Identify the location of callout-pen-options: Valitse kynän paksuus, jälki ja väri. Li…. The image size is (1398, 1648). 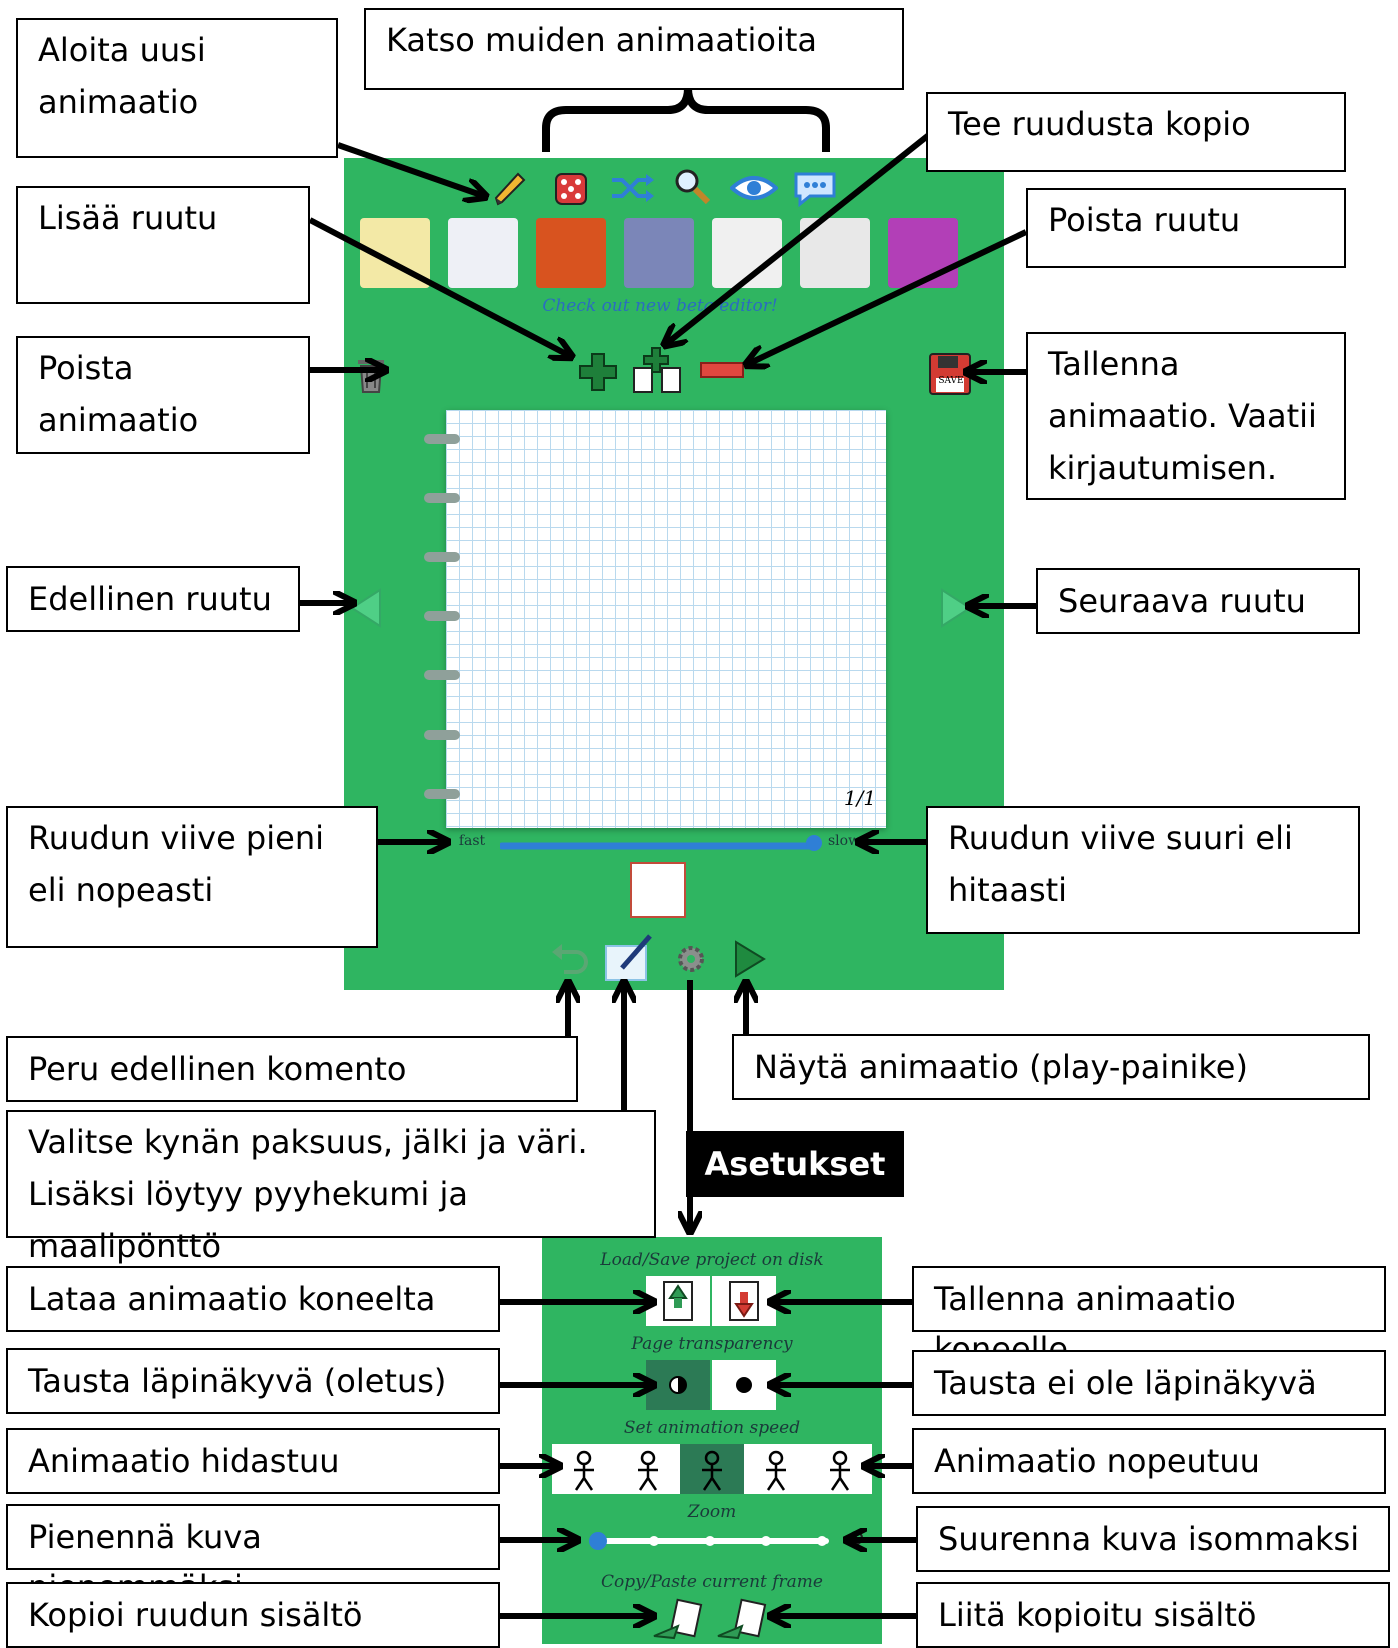
(331, 1187).